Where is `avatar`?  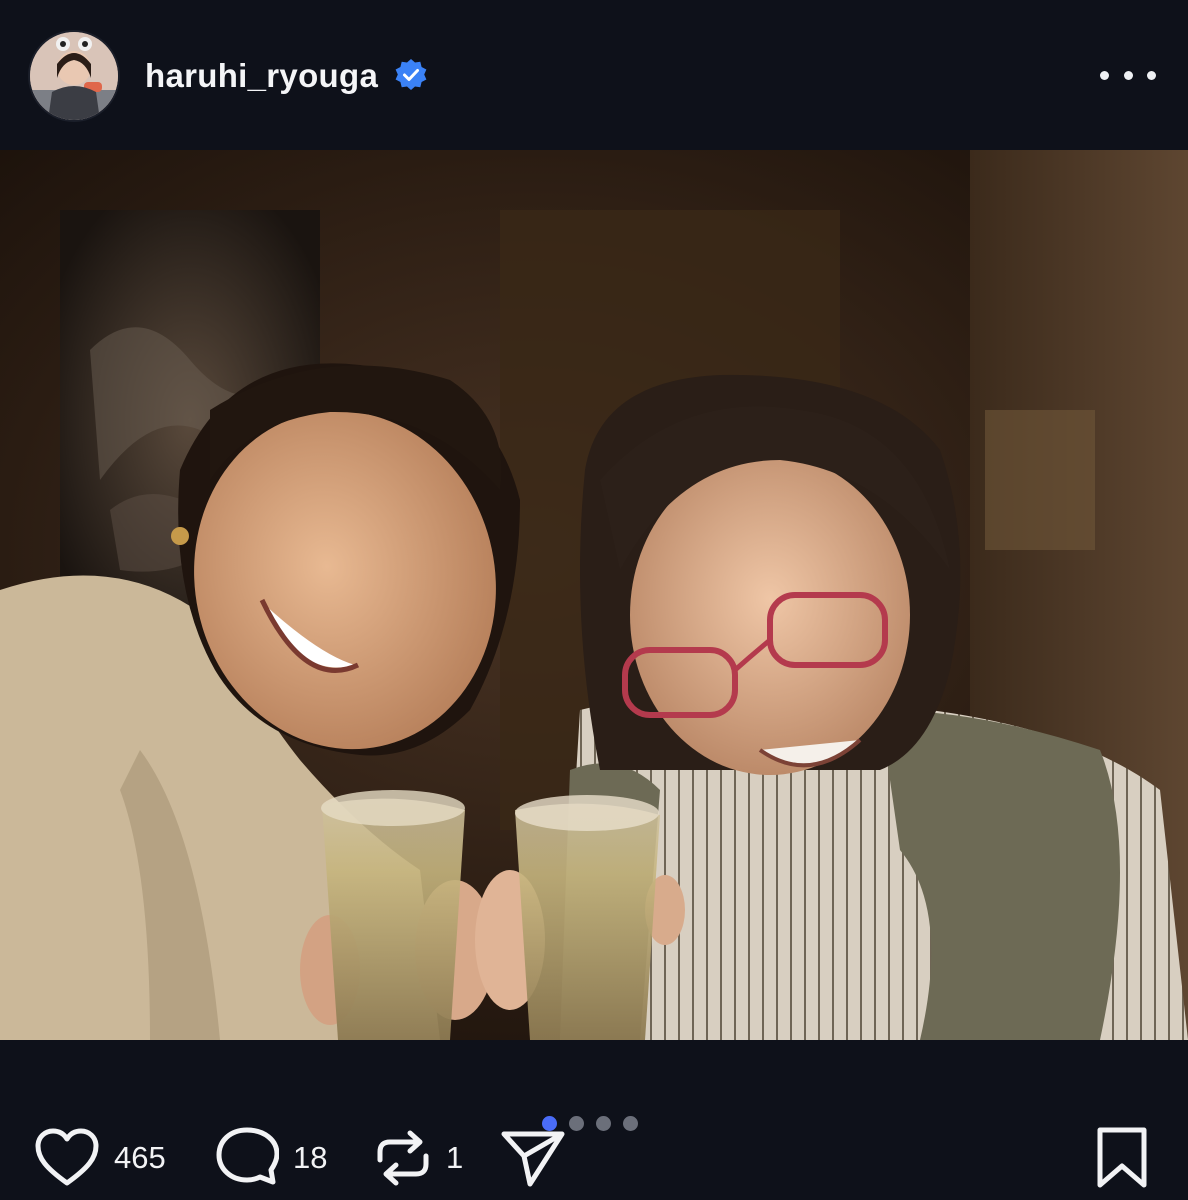 avatar is located at coordinates (74, 76).